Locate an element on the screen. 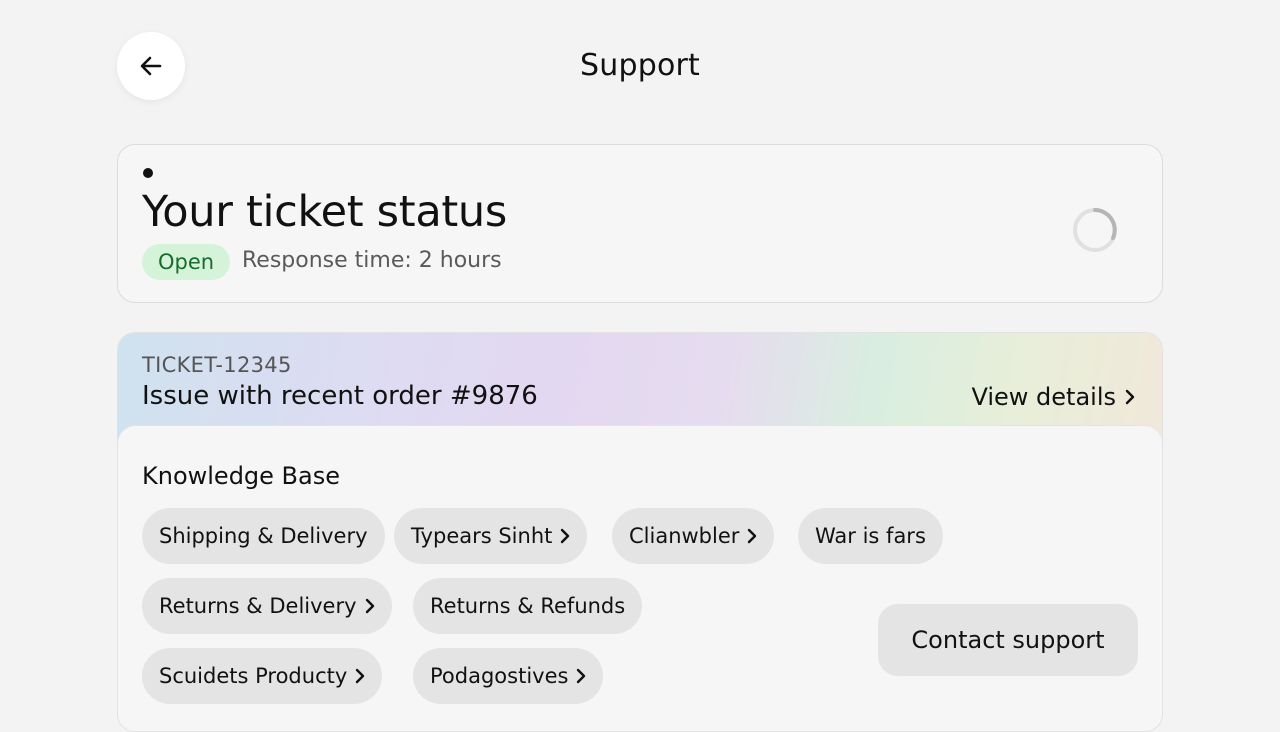 This screenshot has height=732, width=1280. kb-topic-label: Returns & Delivery is located at coordinates (258, 606).